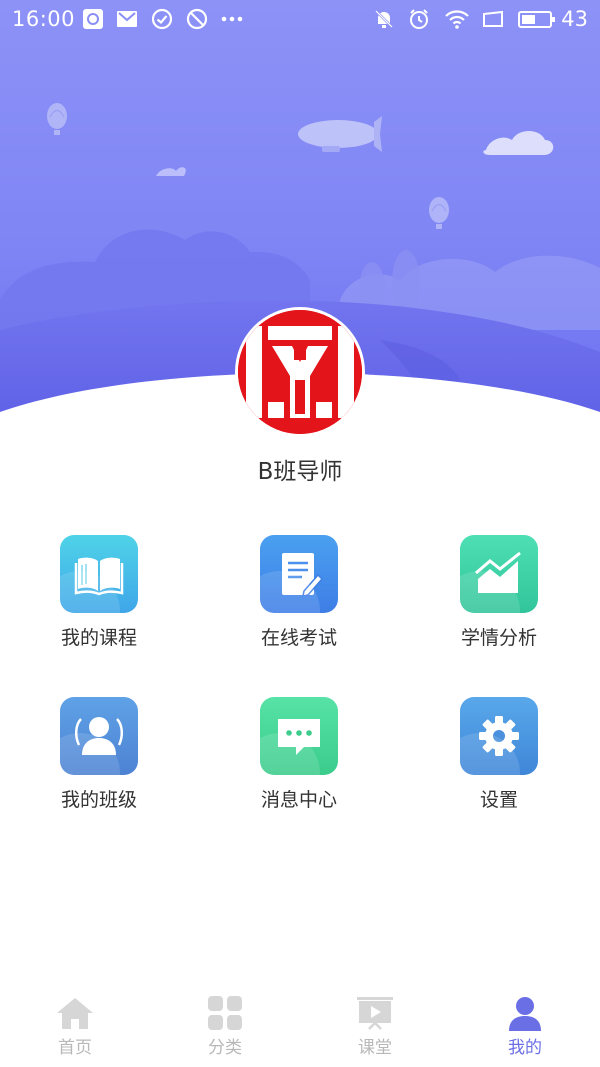 Image resolution: width=600 pixels, height=1067 pixels. What do you see at coordinates (300, 472) in the screenshot?
I see `profile-name: B班导师` at bounding box center [300, 472].